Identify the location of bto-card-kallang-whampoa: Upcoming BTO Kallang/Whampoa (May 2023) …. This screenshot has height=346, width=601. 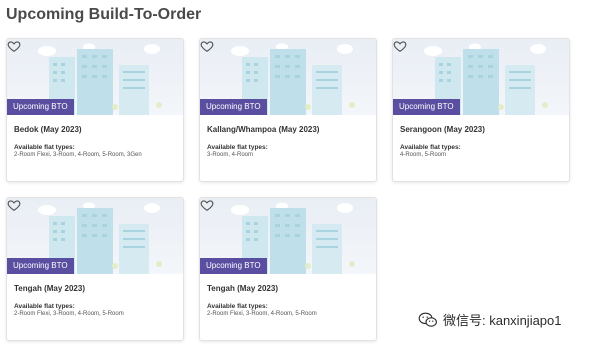
(288, 110).